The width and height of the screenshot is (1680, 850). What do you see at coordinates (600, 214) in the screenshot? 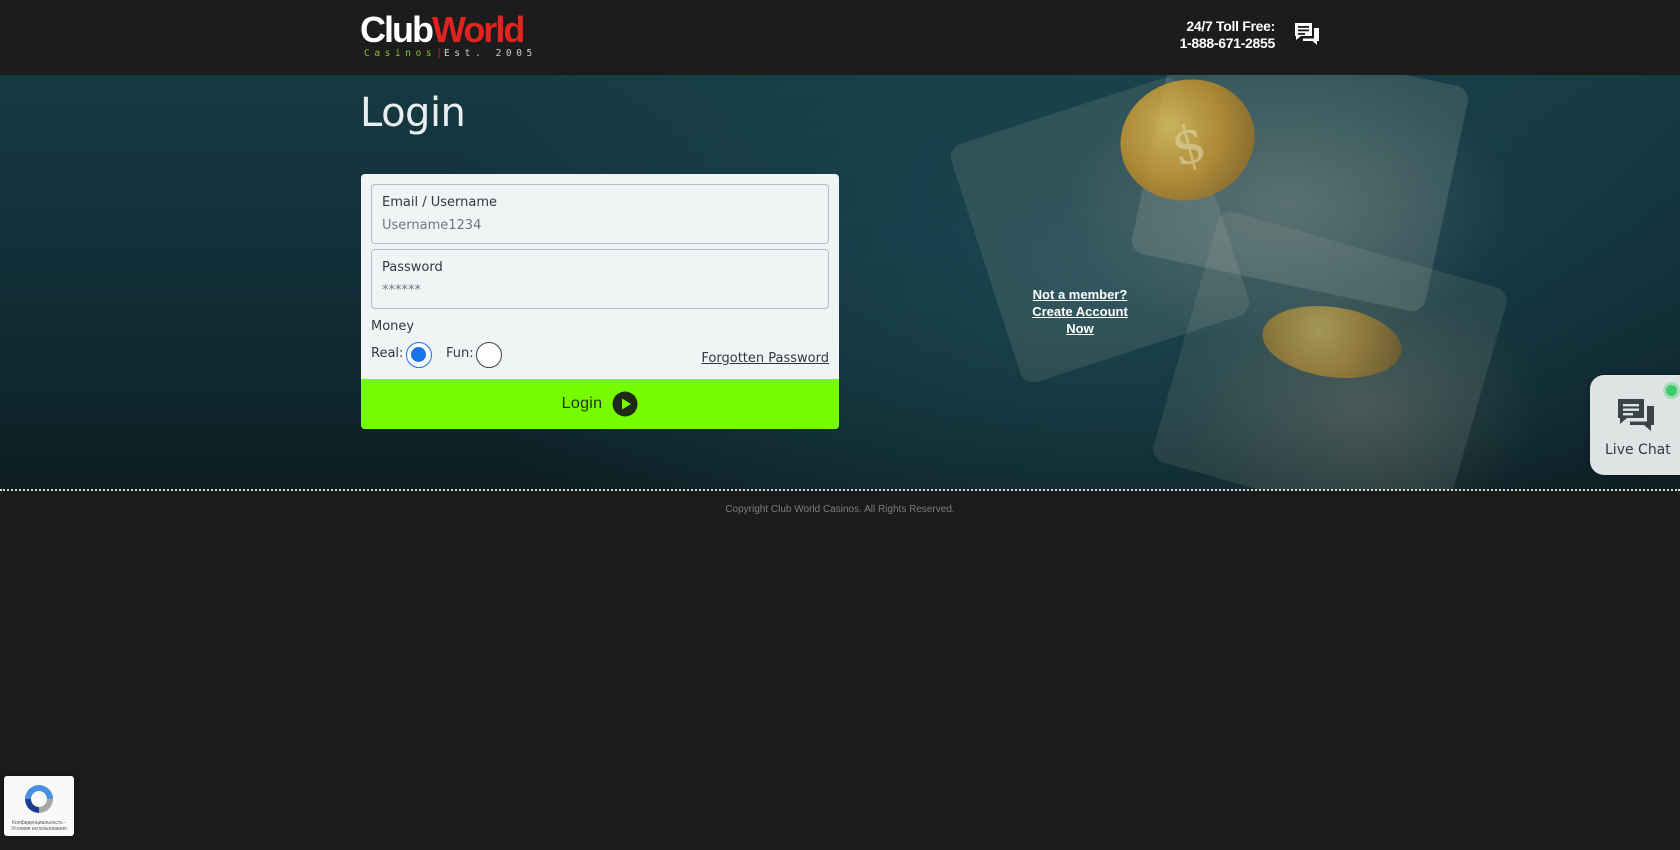
I see `email-field: Email / Username Username1234` at bounding box center [600, 214].